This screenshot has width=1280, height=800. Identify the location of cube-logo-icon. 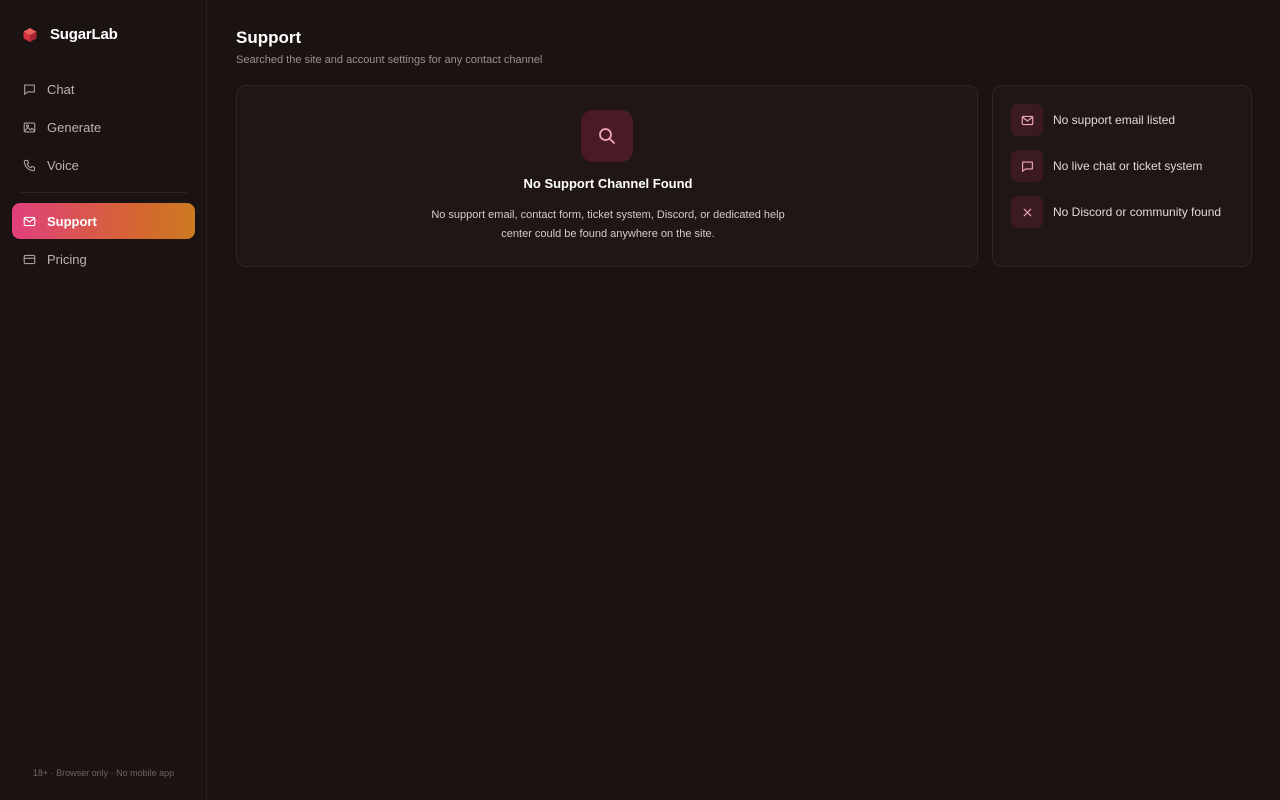
(30, 34).